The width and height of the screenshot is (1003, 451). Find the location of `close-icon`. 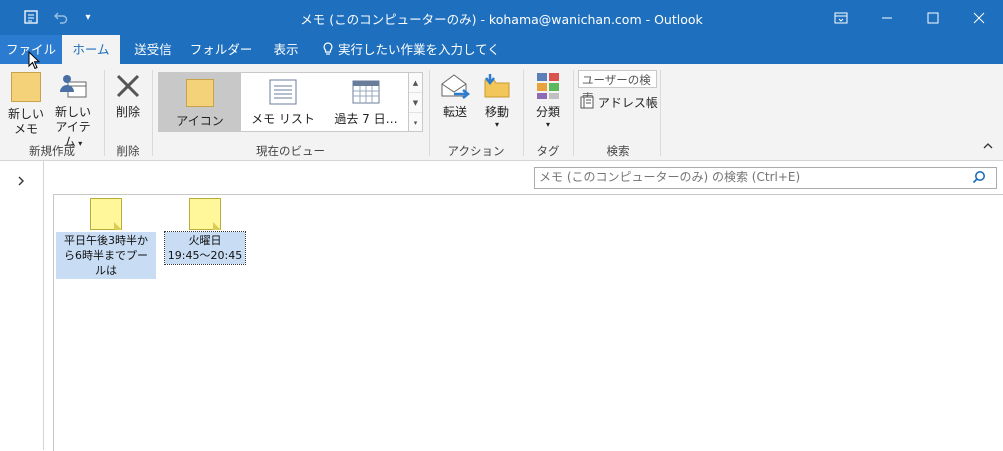

close-icon is located at coordinates (979, 17).